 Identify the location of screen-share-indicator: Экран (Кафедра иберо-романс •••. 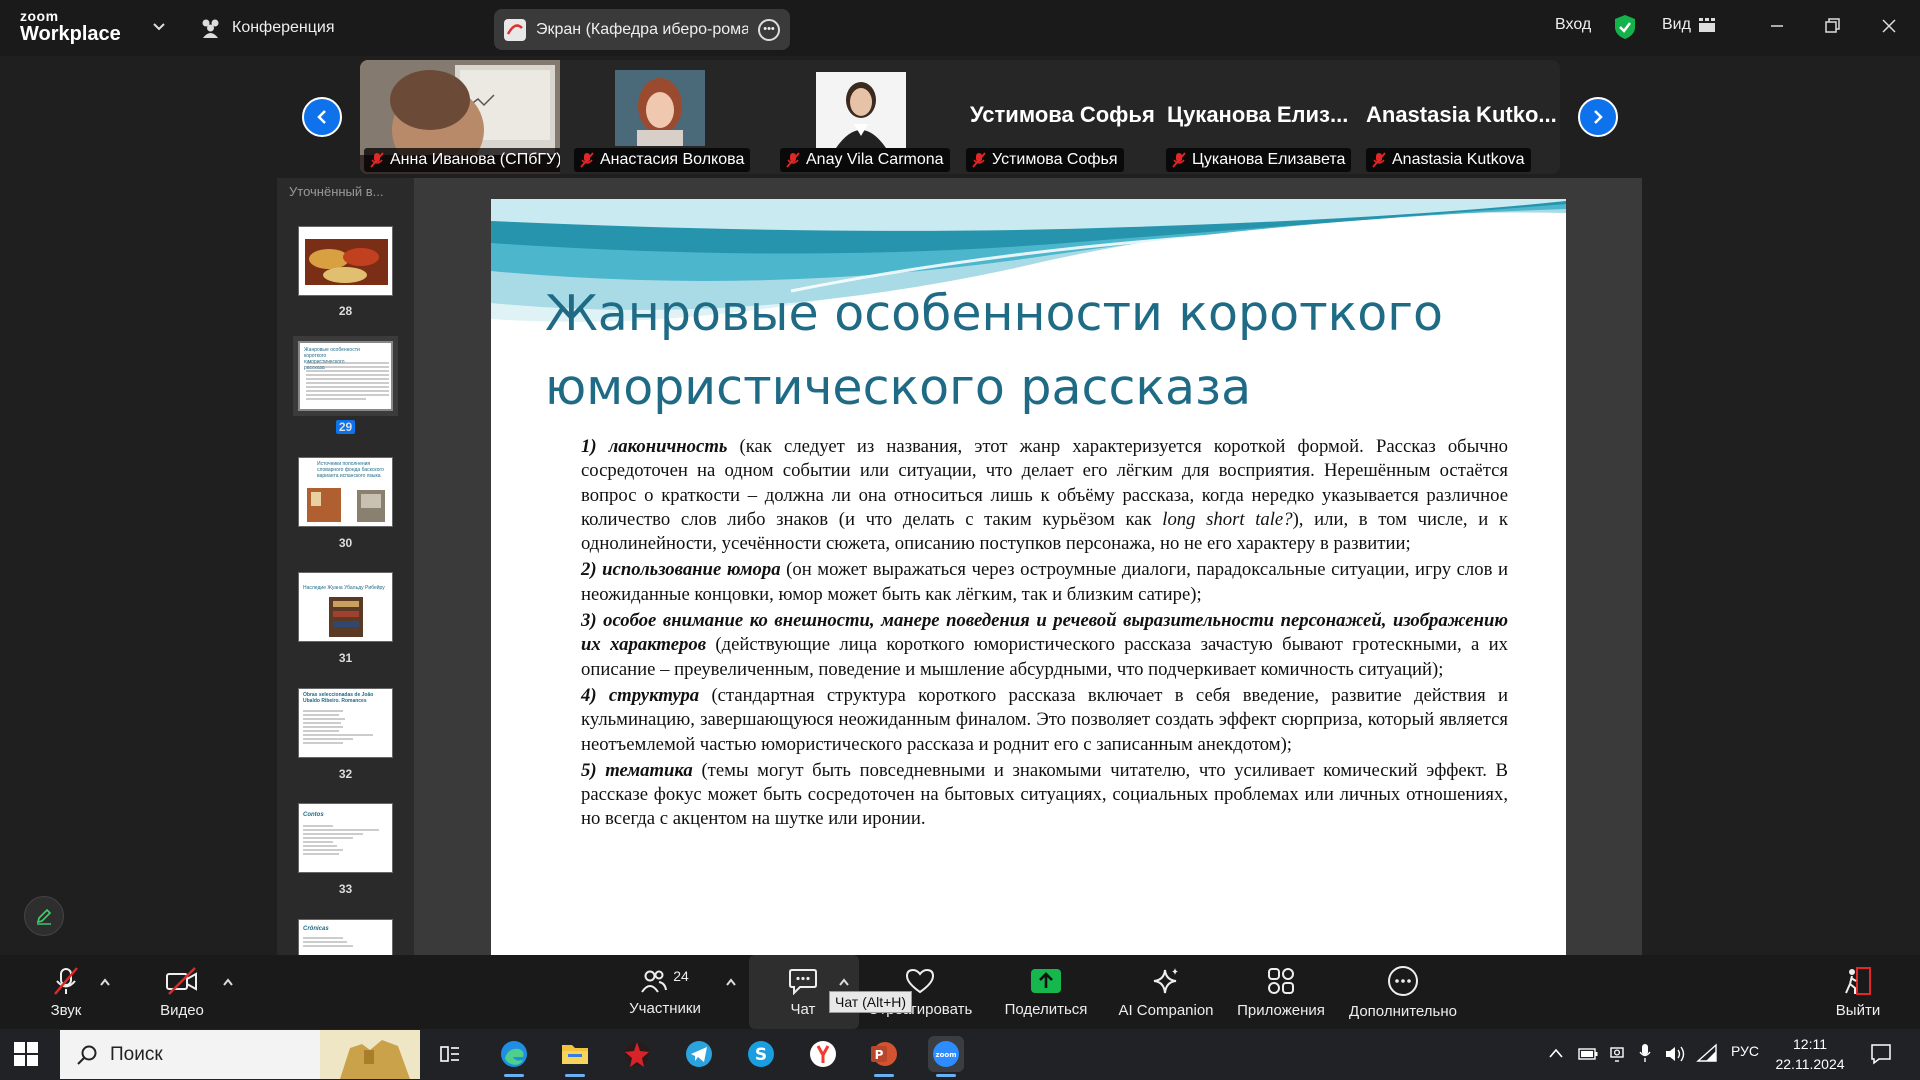
(642, 29).